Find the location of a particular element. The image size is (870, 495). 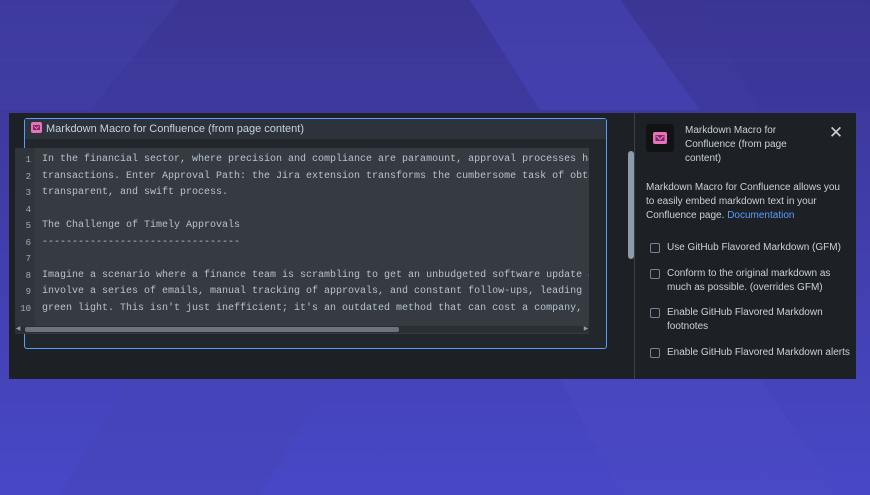

code-line: 7 is located at coordinates (302, 259).